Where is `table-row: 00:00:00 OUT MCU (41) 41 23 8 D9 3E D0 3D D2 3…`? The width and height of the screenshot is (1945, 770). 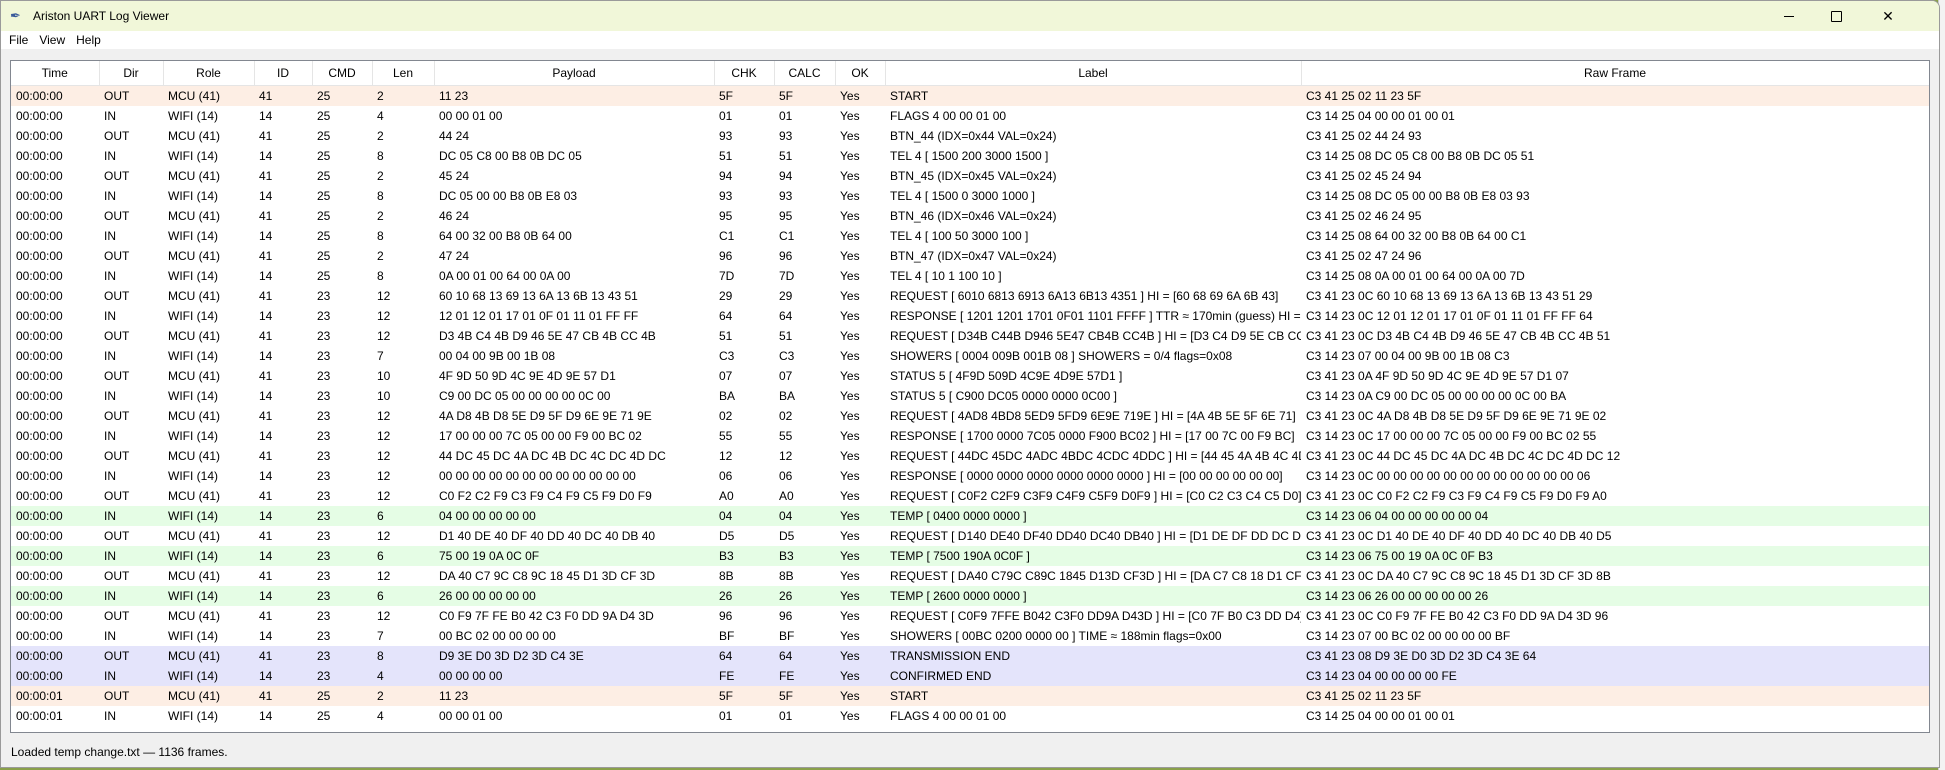 table-row: 00:00:00 OUT MCU (41) 41 23 8 D9 3E D0 3D D2 3… is located at coordinates (970, 656).